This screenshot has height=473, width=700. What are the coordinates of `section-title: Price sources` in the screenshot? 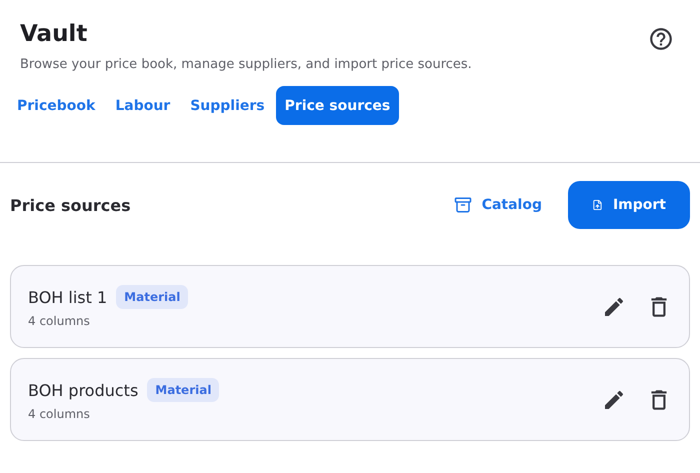 It's located at (71, 205).